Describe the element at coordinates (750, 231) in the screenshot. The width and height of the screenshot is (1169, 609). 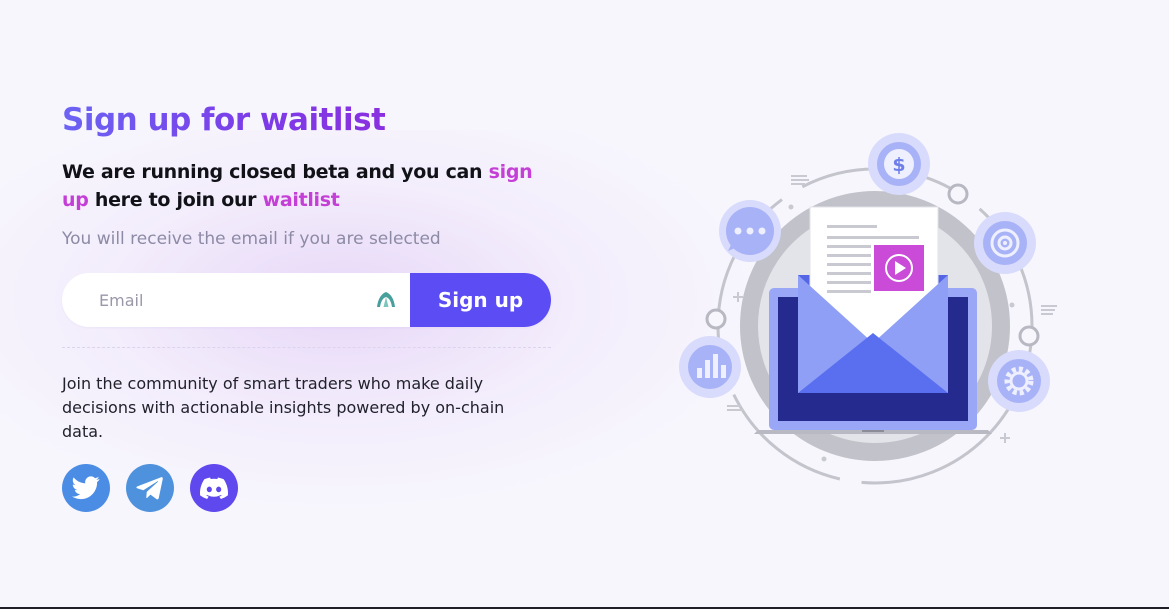
I see `chat-bubble-icon` at that location.